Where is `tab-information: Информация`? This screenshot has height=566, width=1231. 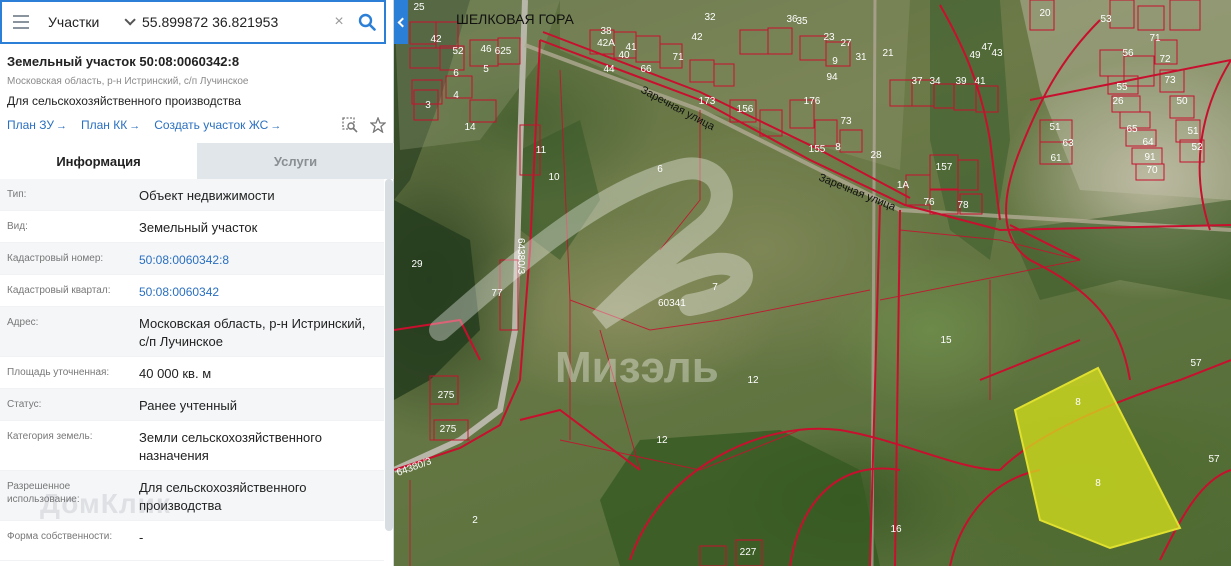
tab-information: Информация is located at coordinates (98, 161).